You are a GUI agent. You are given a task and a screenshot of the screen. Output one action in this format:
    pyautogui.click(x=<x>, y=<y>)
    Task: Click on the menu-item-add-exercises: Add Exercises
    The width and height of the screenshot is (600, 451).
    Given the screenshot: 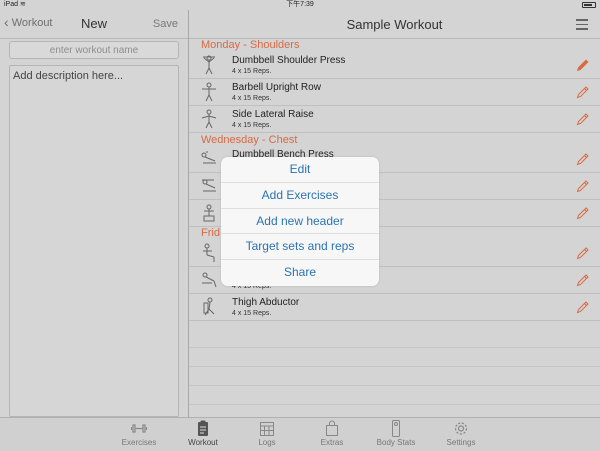 What is the action you would take?
    pyautogui.click(x=300, y=196)
    